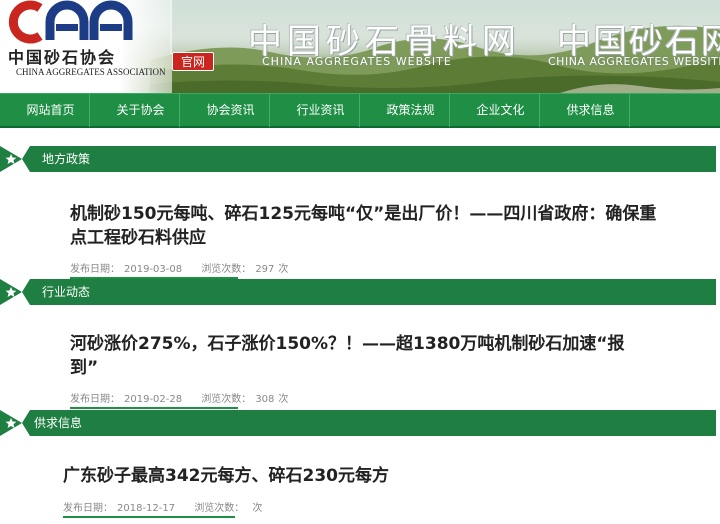  Describe the element at coordinates (91, 72) in the screenshot. I see `logo-english-name: CHINA AGGREGATES ASSOCIATION` at that location.